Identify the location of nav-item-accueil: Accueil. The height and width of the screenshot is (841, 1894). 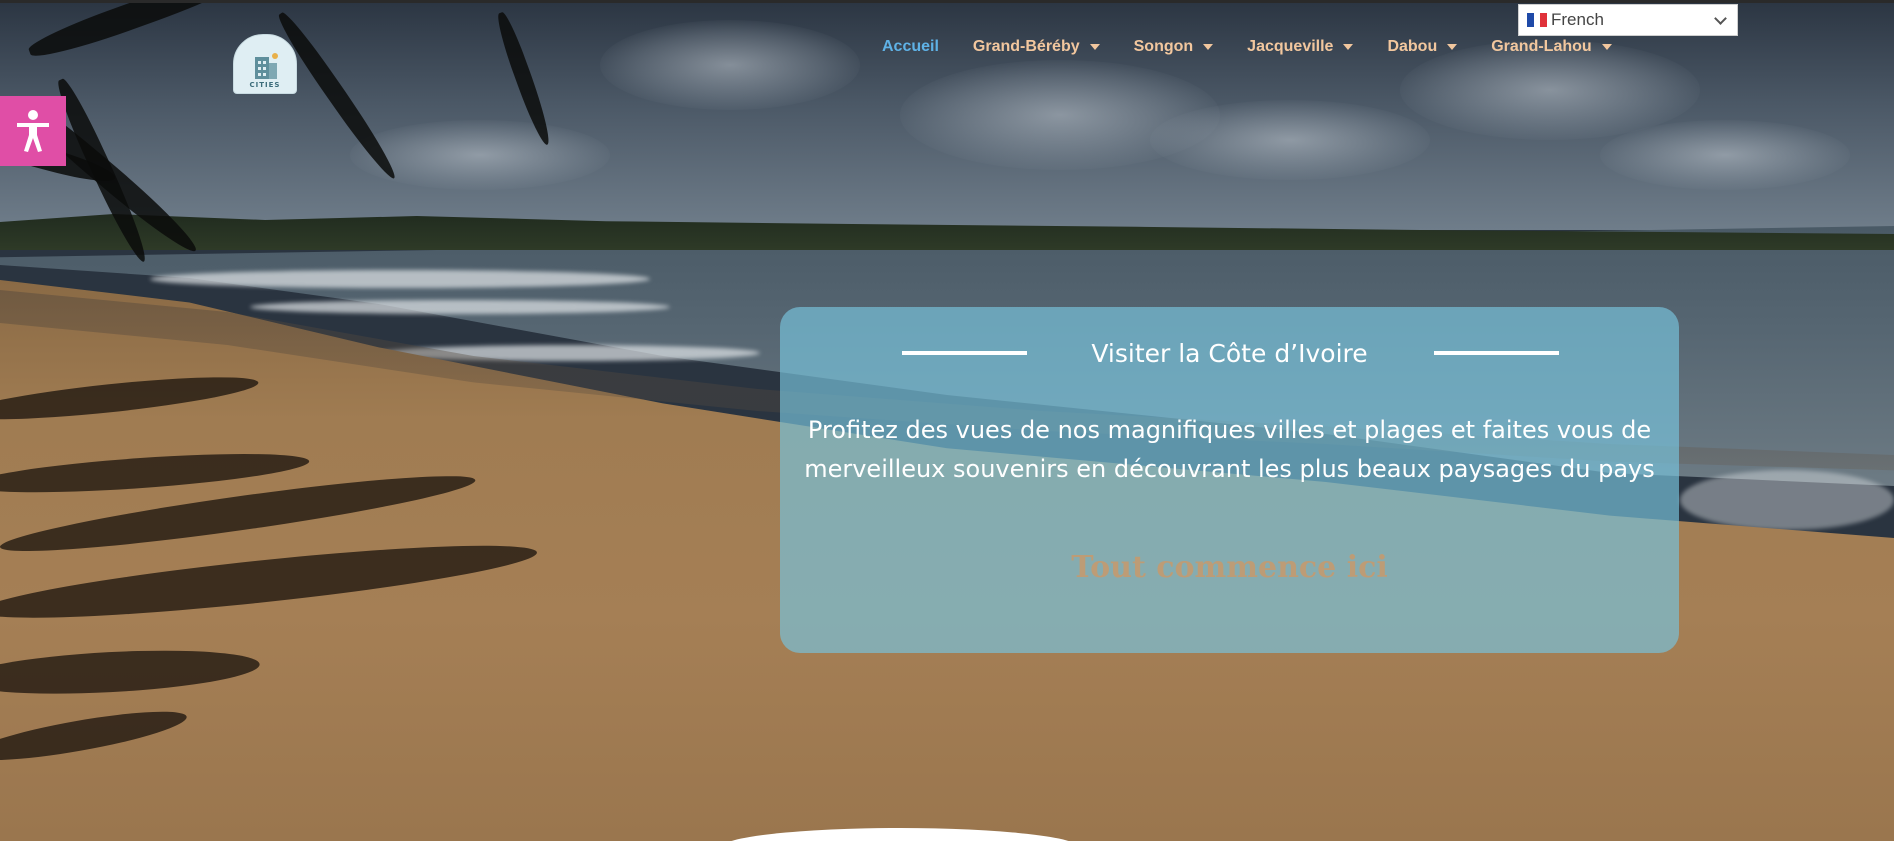
(910, 47).